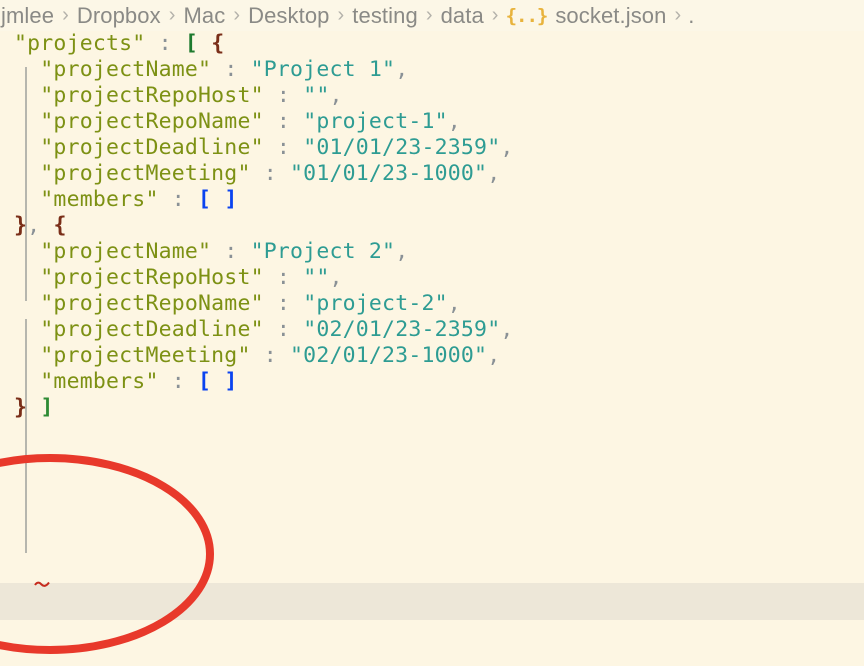  I want to click on code-line: "projectDeadline" : "02/01/23-2359",, so click(432, 330).